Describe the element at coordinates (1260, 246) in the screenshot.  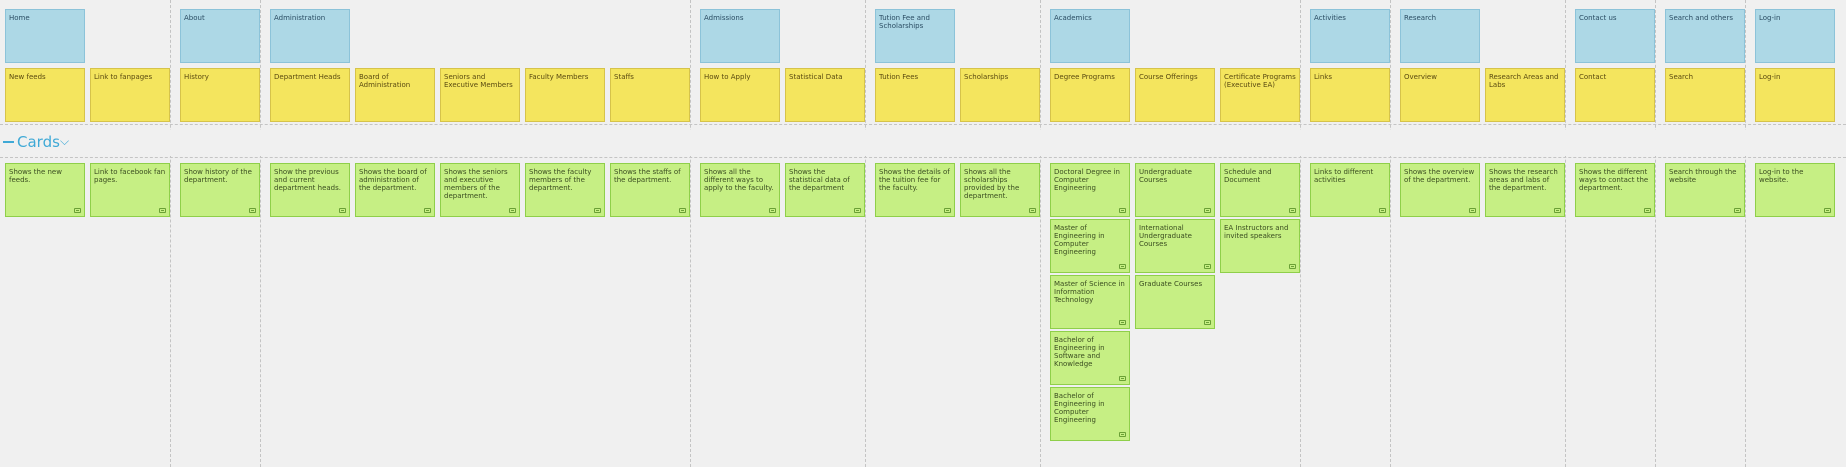
I see `story-card: EA Instructors and invited speakers` at that location.